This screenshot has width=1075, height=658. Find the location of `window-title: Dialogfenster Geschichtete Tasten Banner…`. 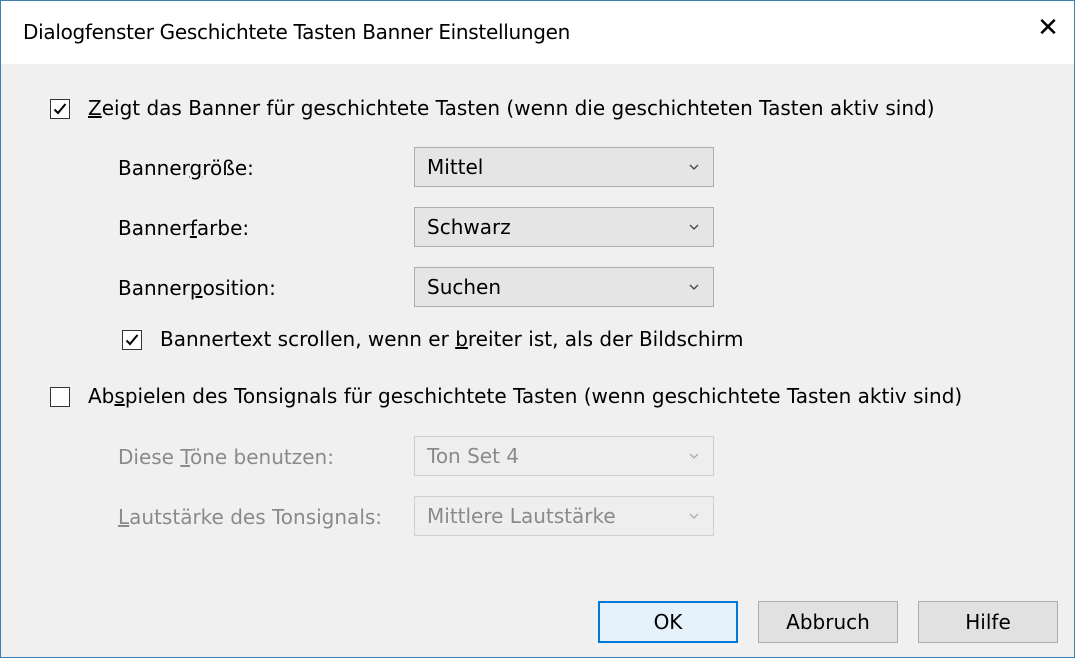

window-title: Dialogfenster Geschichtete Tasten Banner… is located at coordinates (296, 32).